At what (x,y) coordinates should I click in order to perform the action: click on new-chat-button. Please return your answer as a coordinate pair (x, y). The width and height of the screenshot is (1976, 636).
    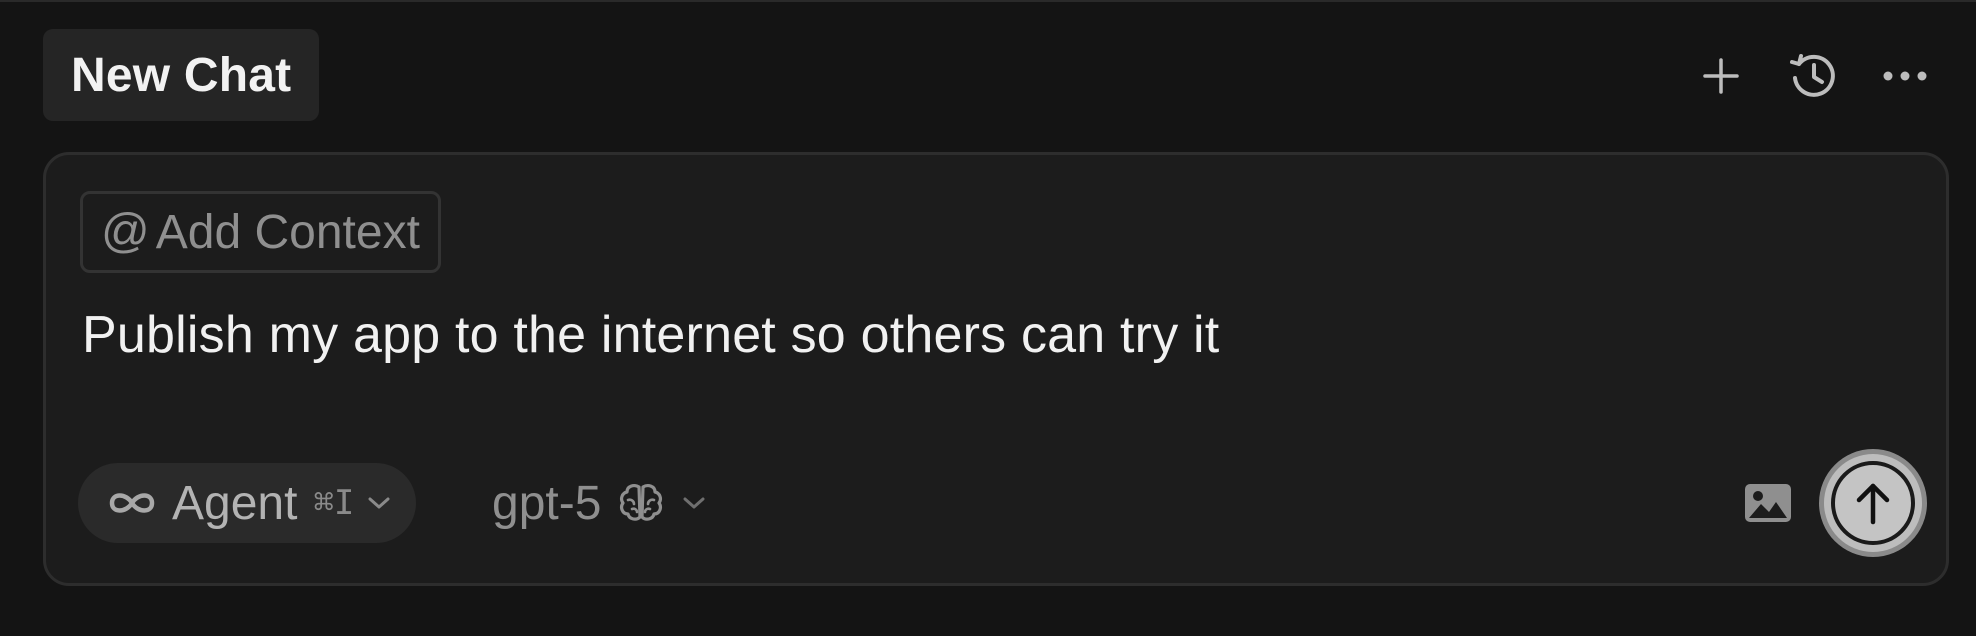
    Looking at the image, I should click on (1721, 76).